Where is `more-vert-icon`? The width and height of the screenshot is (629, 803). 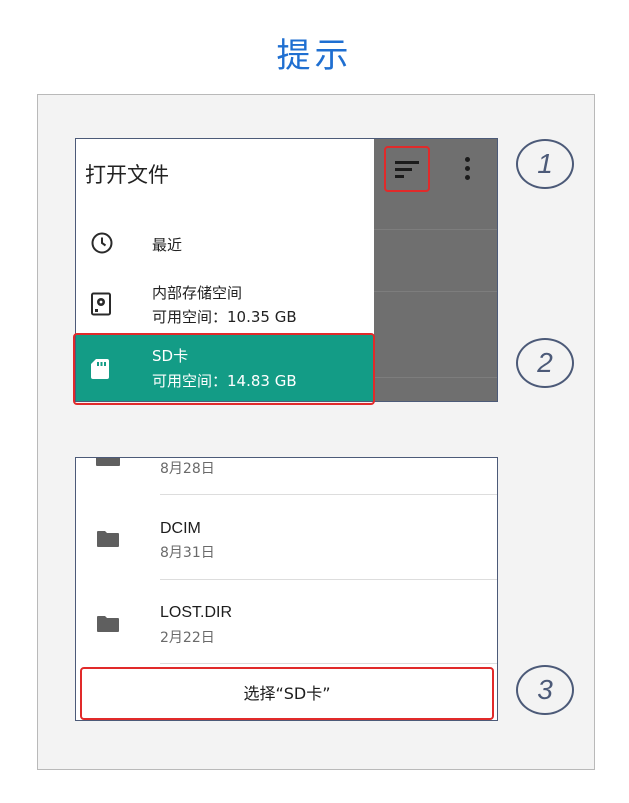
more-vert-icon is located at coordinates (467, 170).